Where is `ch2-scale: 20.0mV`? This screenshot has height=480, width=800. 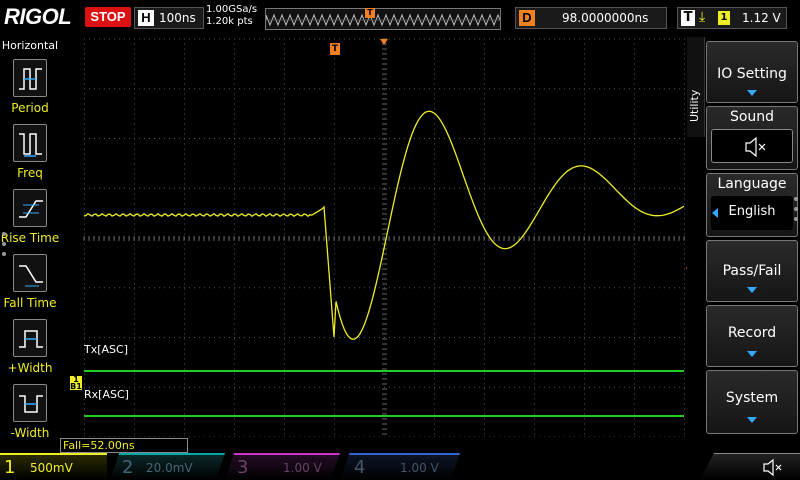
ch2-scale: 20.0mV is located at coordinates (169, 468).